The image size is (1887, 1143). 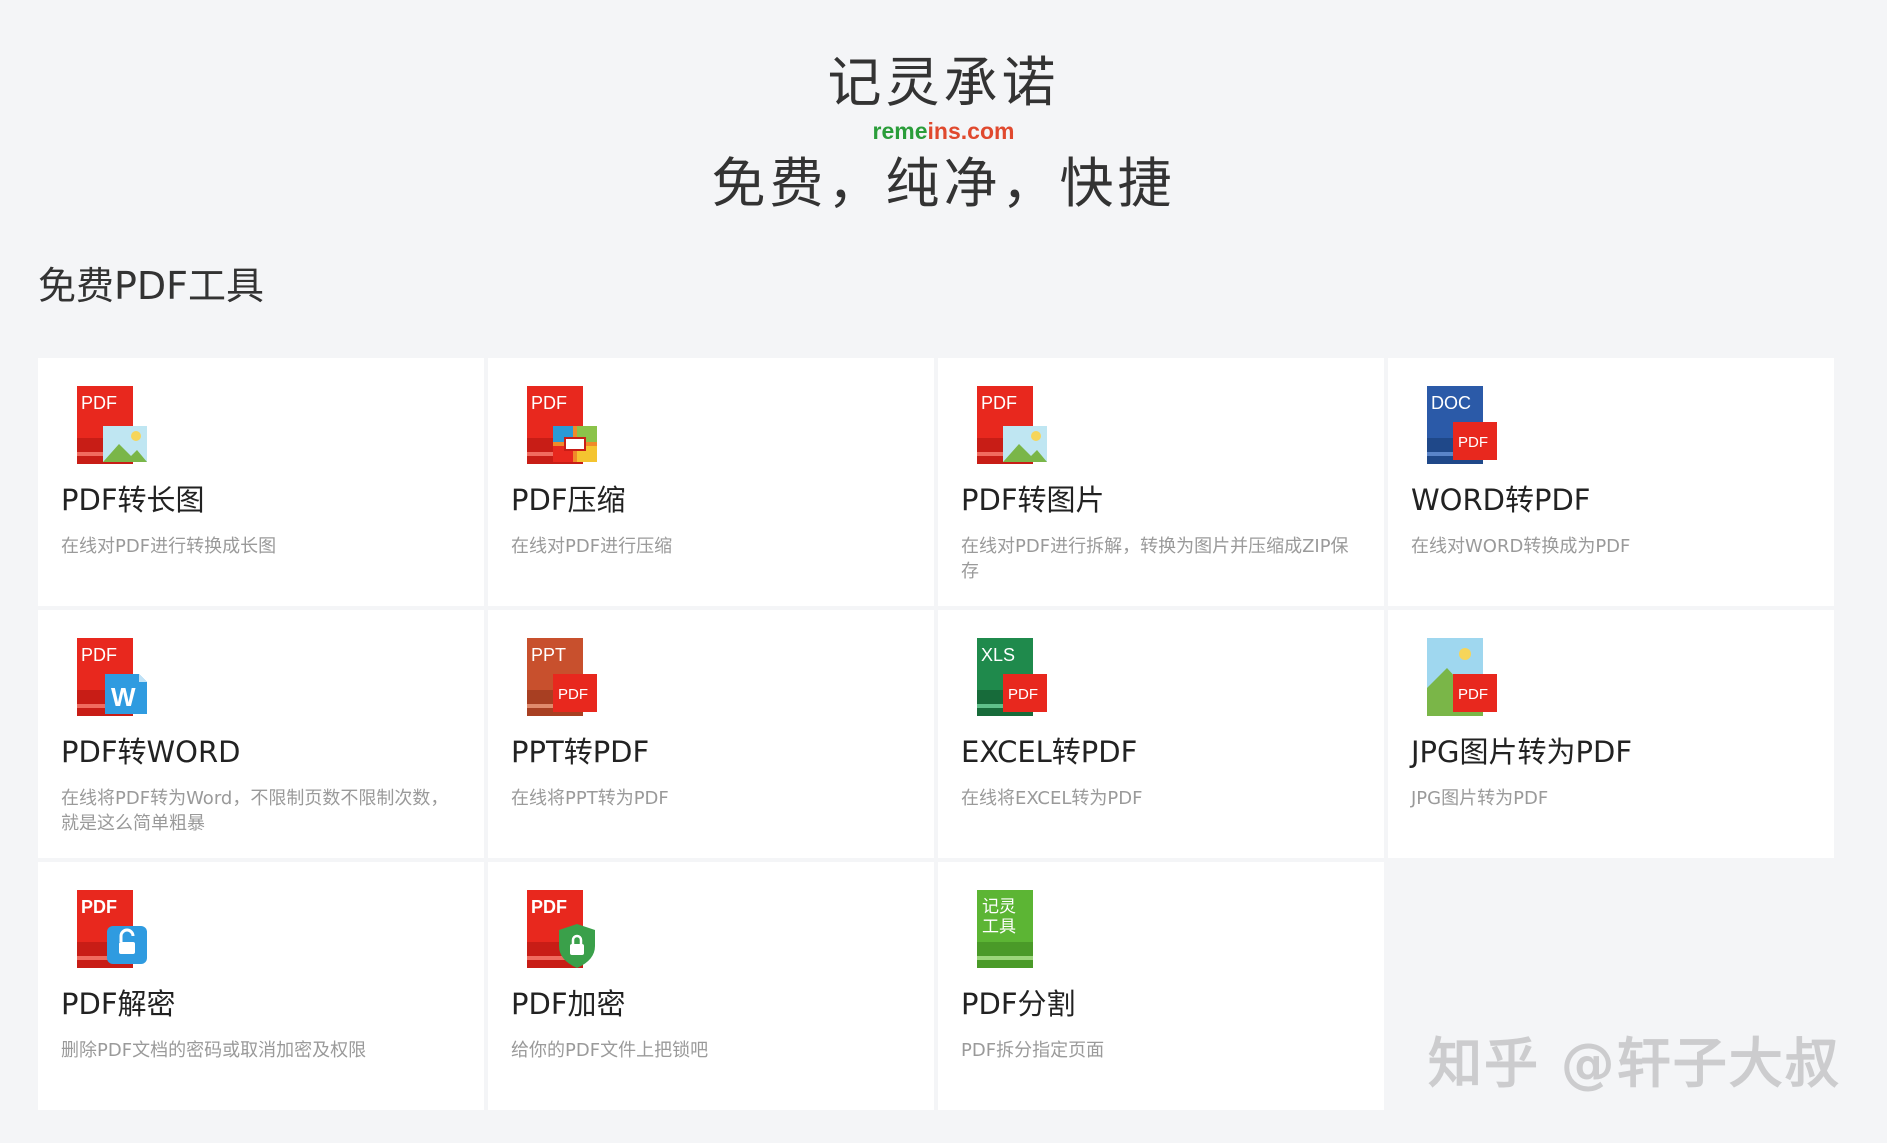 What do you see at coordinates (133, 500) in the screenshot?
I see `tool-name: PDF转长图` at bounding box center [133, 500].